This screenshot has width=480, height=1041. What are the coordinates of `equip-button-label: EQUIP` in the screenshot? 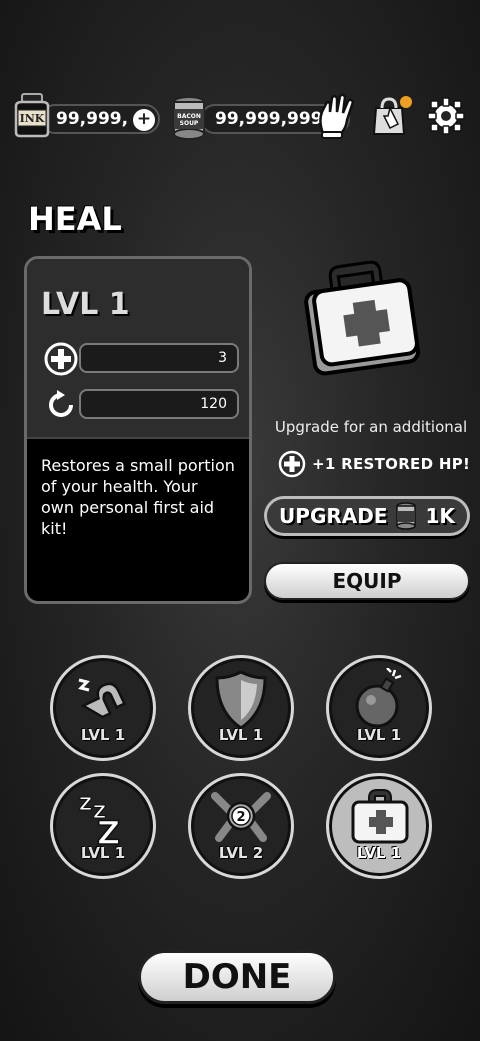 It's located at (367, 581).